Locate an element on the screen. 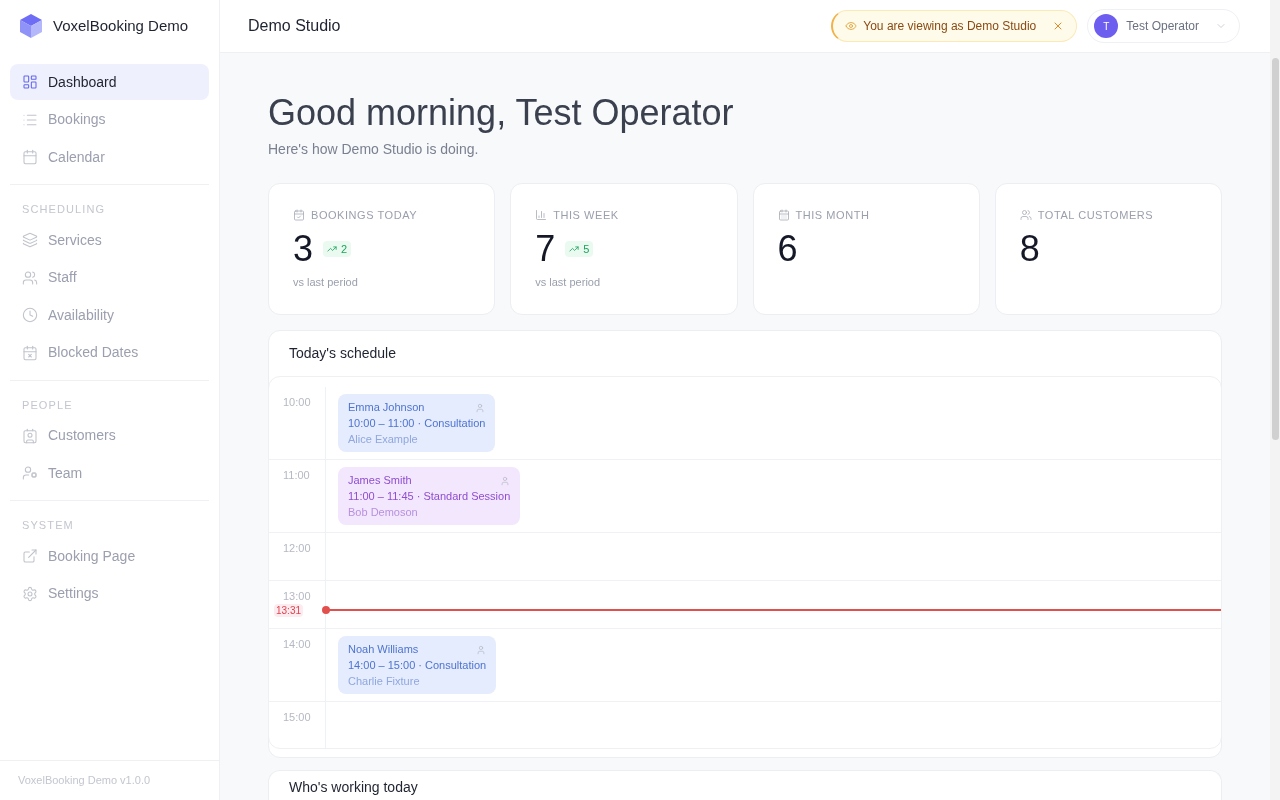 Image resolution: width=1280 pixels, height=800 pixels. stat-label: THIS MONTH is located at coordinates (832, 215).